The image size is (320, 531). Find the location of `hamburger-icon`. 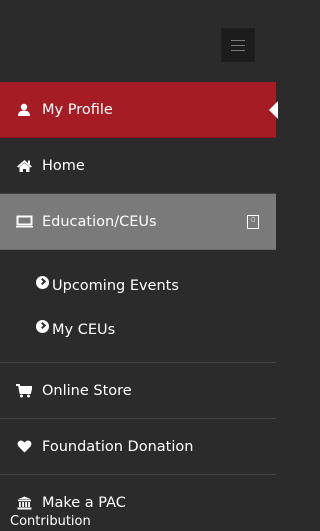

hamburger-icon is located at coordinates (238, 45).